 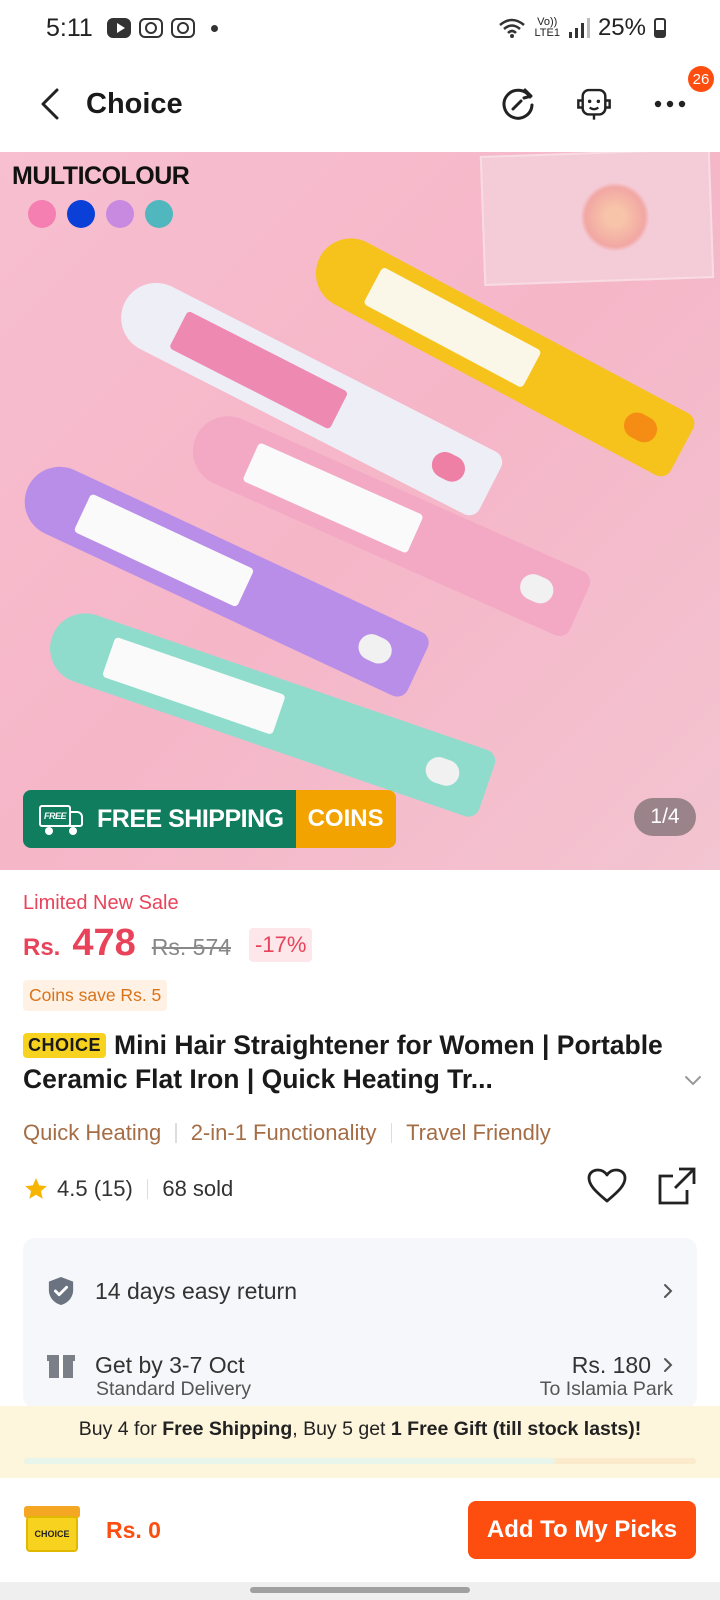 I want to click on return-policy-action, so click(x=668, y=1291).